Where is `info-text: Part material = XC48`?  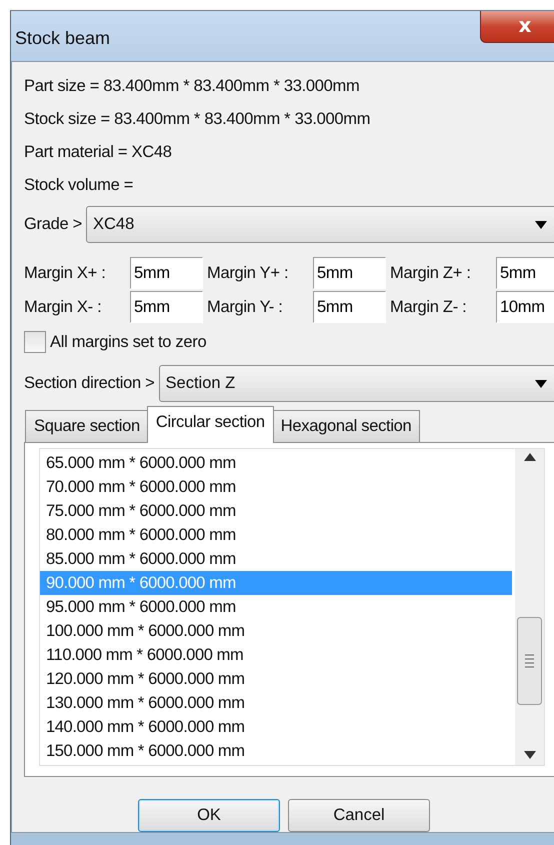 info-text: Part material = XC48 is located at coordinates (98, 152).